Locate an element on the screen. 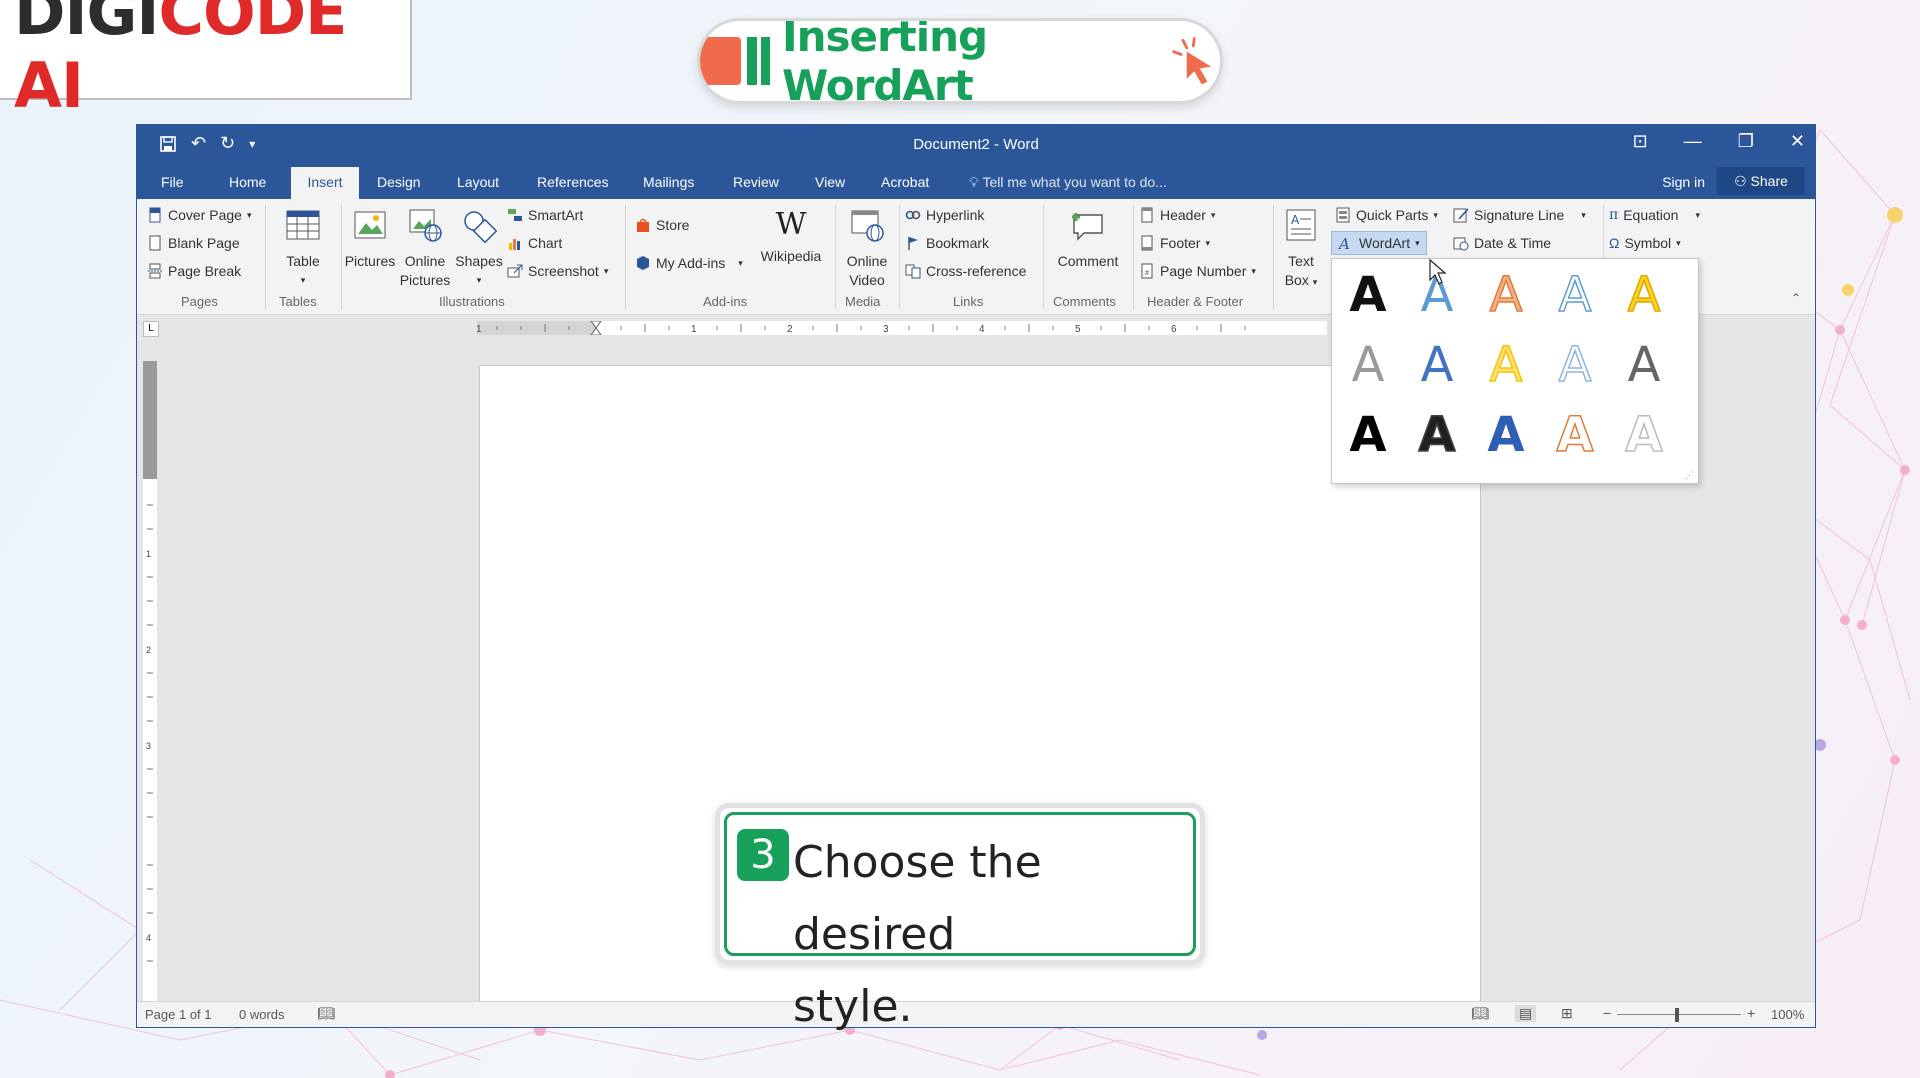 The height and width of the screenshot is (1078, 1920). header-button: Header ▾ is located at coordinates (1177, 215).